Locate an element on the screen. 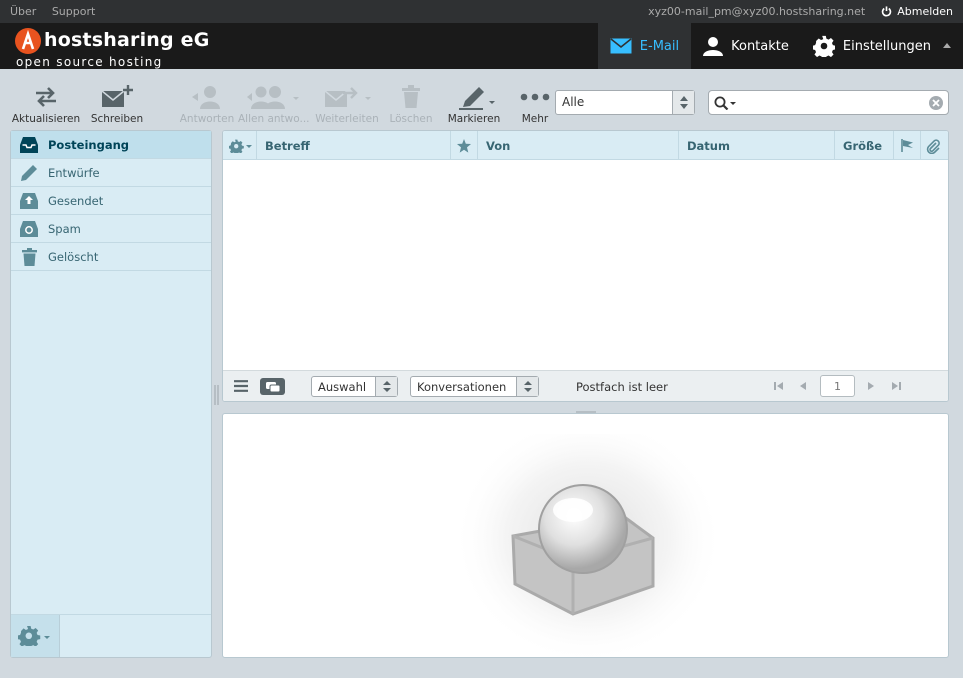 This screenshot has width=963, height=678. forward-button: Weiterleiten is located at coordinates (347, 104).